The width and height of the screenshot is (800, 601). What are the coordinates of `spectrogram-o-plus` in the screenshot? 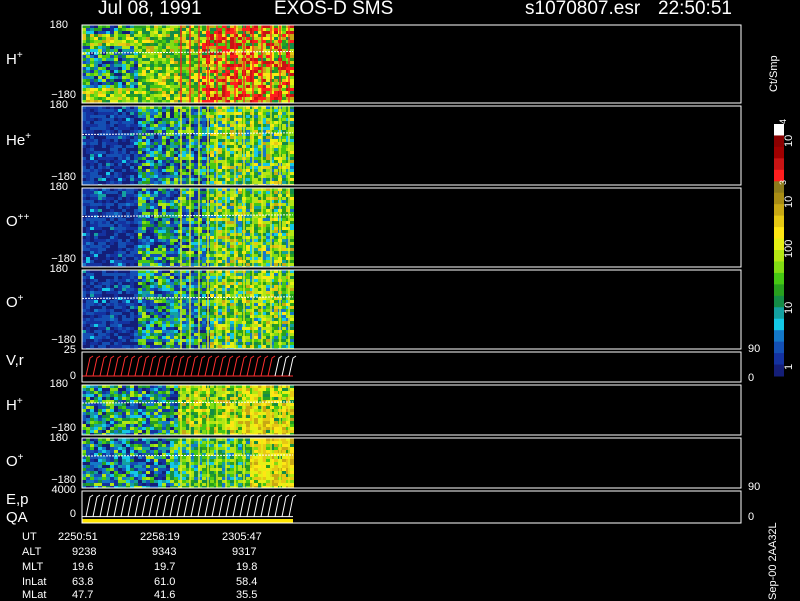 It's located at (188, 309).